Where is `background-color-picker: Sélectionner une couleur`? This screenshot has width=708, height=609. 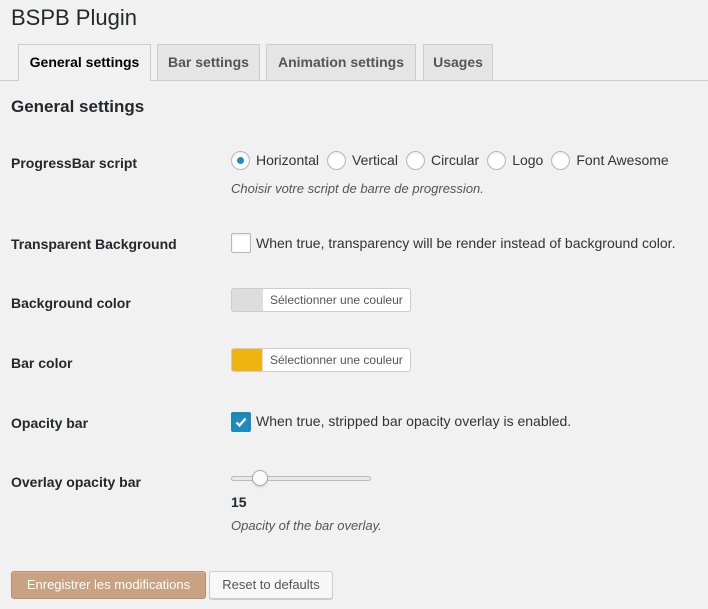 background-color-picker: Sélectionner une couleur is located at coordinates (321, 300).